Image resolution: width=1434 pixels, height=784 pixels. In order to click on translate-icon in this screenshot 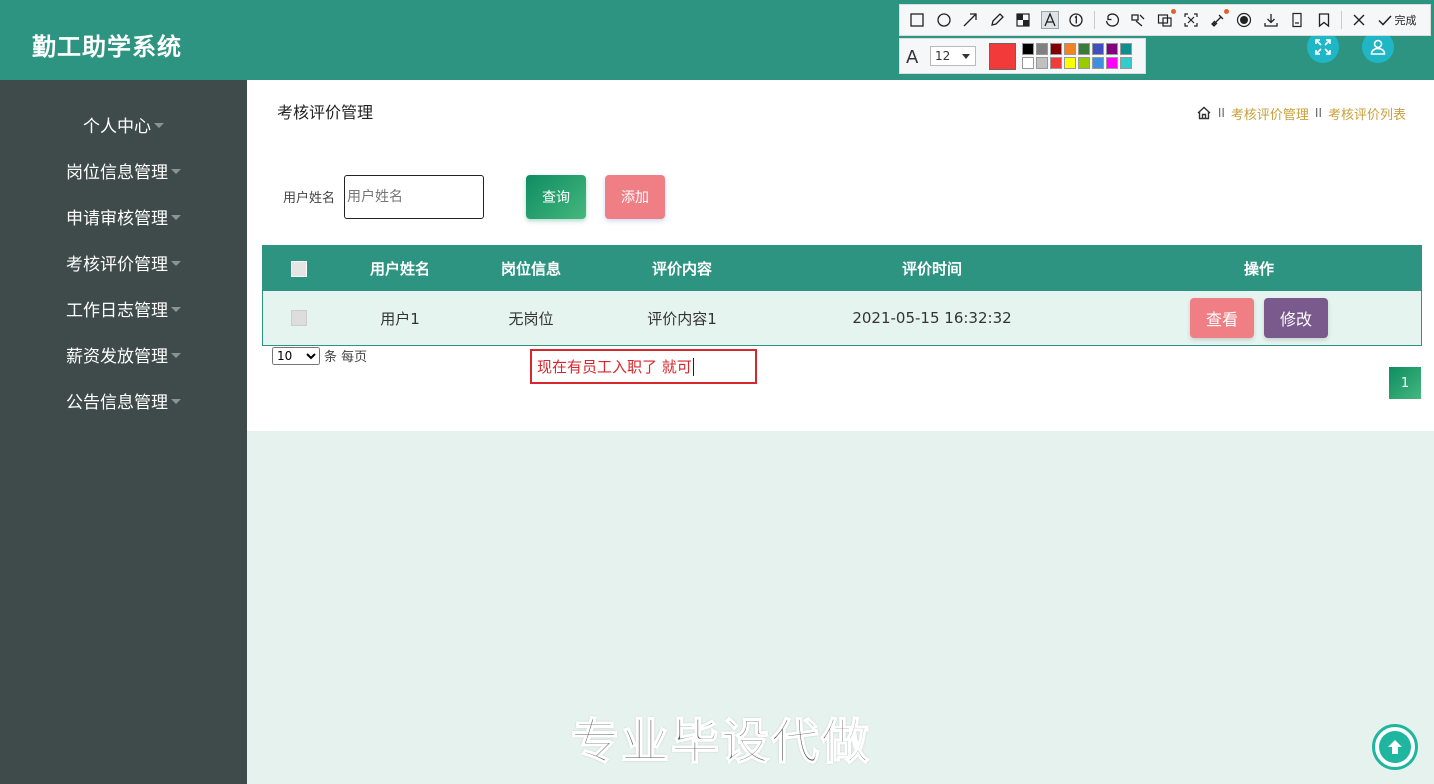, I will do `click(1216, 20)`.